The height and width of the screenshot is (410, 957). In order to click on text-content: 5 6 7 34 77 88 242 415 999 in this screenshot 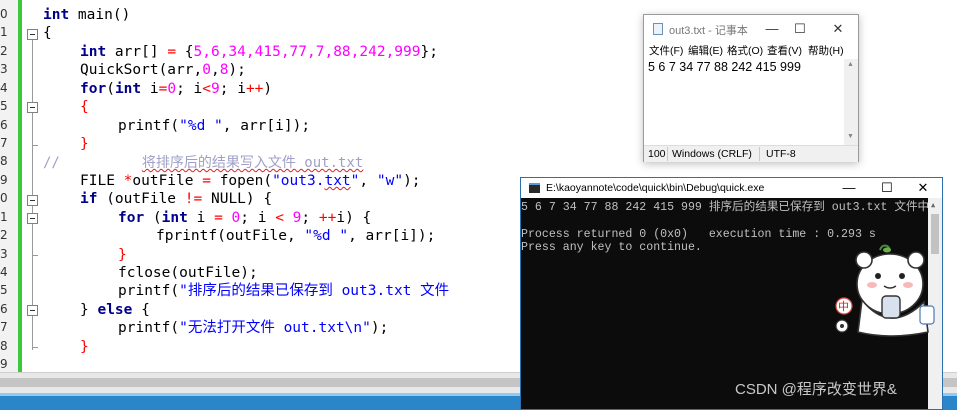, I will do `click(724, 67)`.